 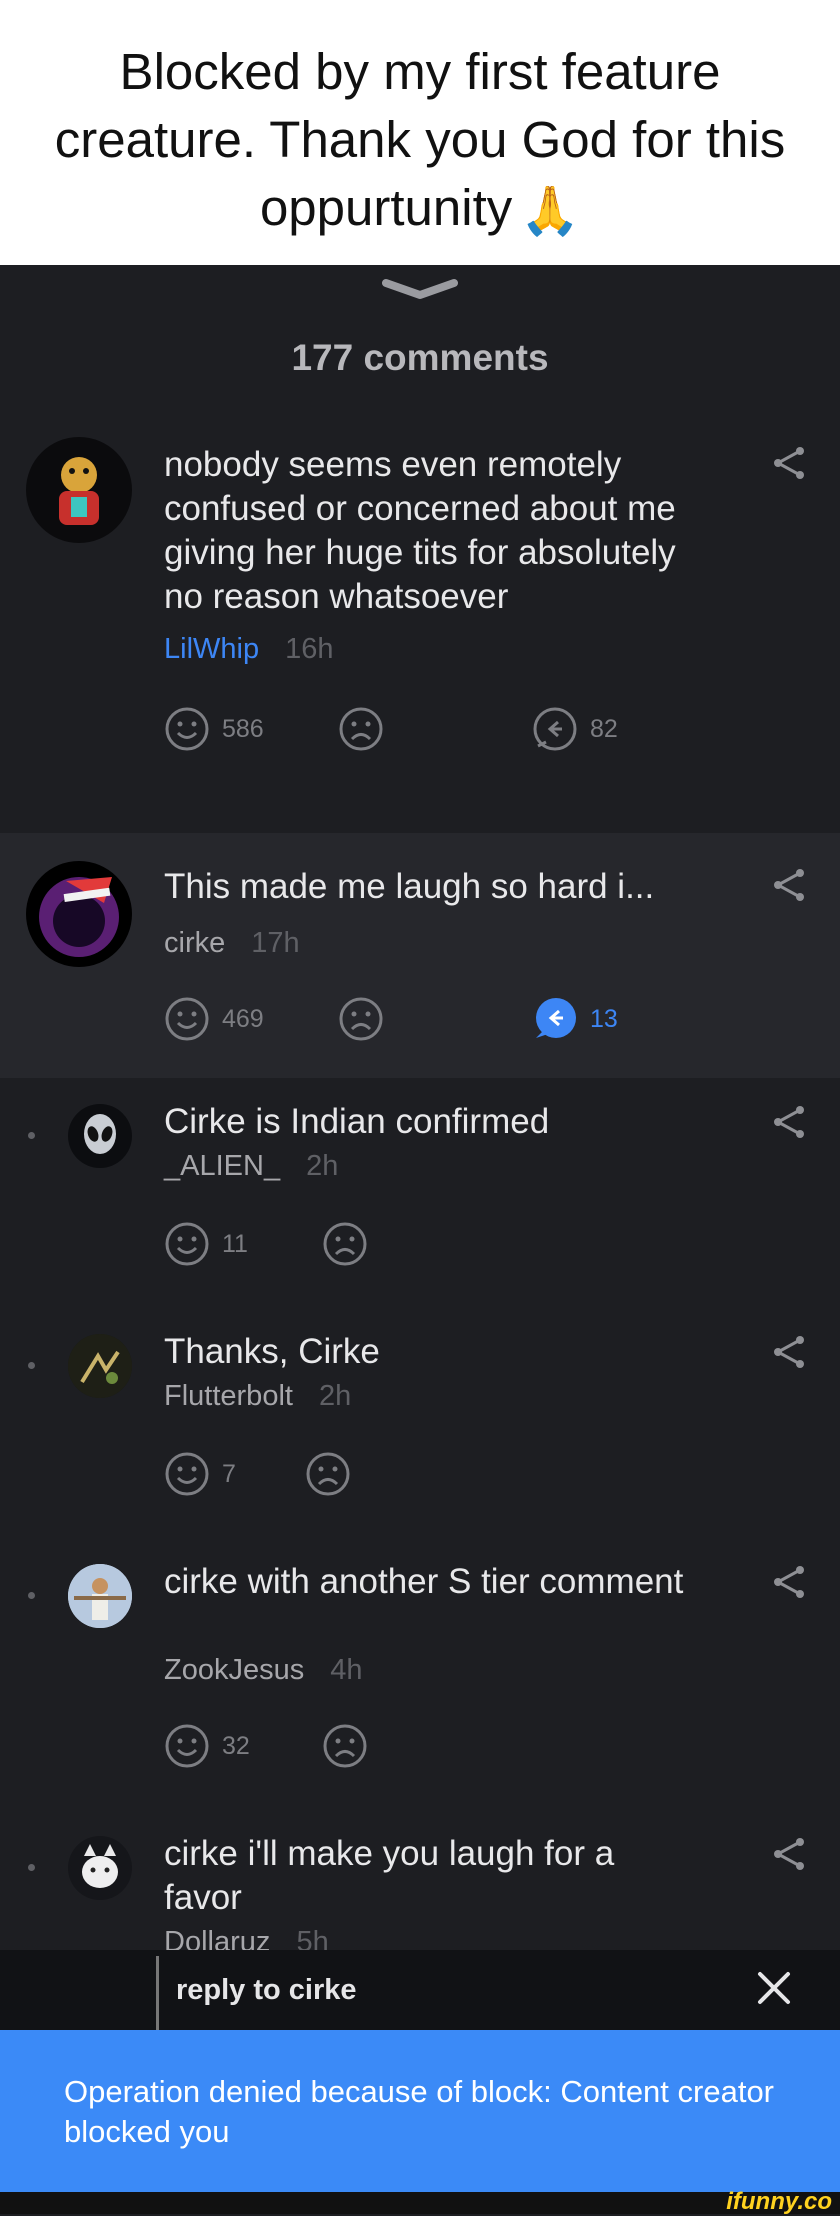 I want to click on smile-button: 7, so click(x=200, y=1474).